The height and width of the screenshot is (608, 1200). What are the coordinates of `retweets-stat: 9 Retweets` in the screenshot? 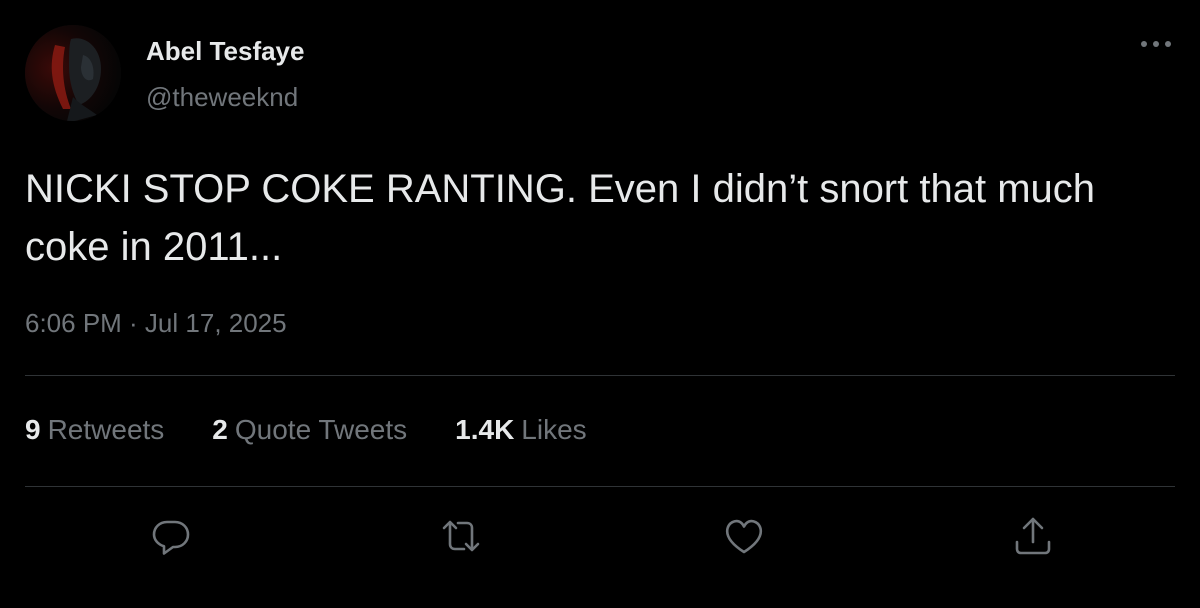 It's located at (94, 430).